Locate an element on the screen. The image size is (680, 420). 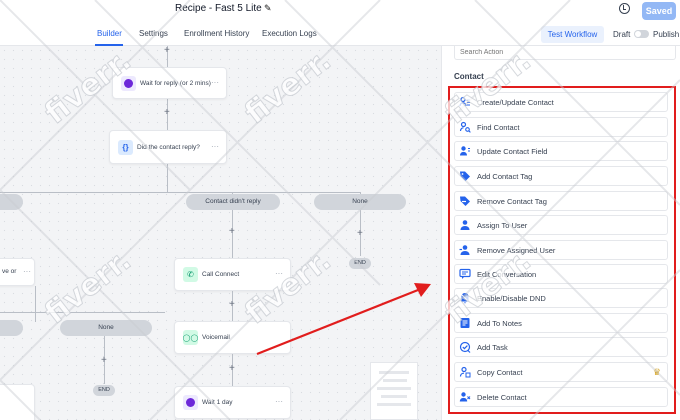
node-label: Call Connect is located at coordinates (221, 274).